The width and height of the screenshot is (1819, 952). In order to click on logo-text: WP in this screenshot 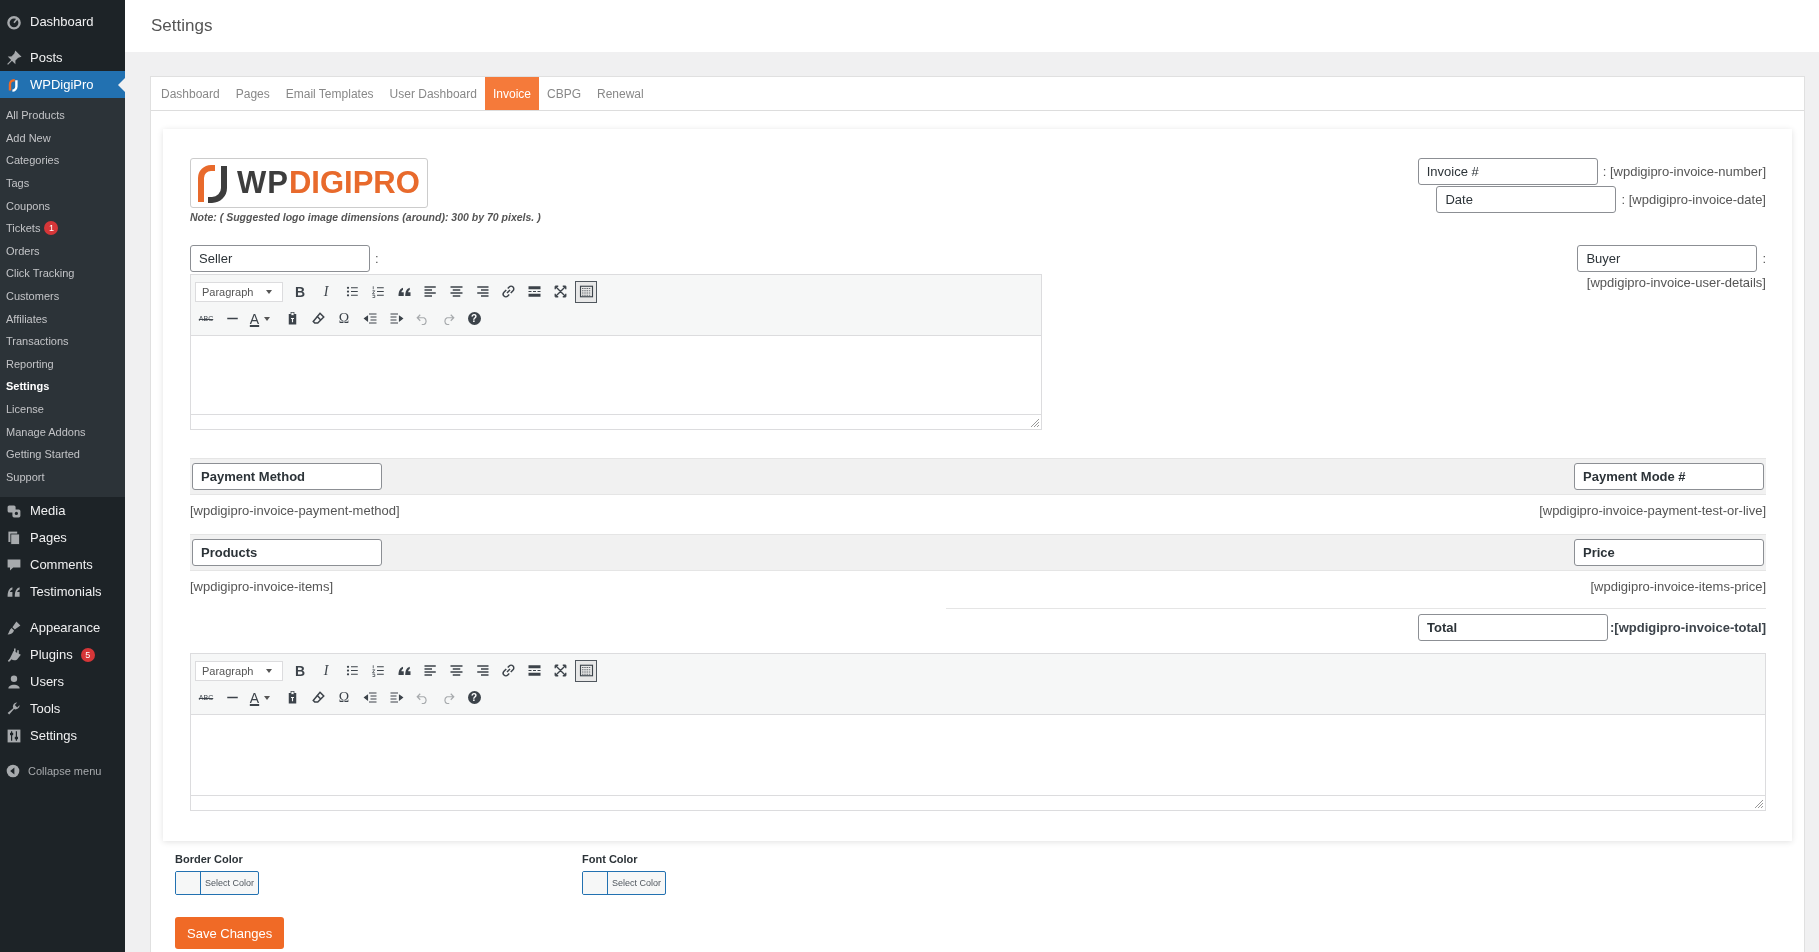, I will do `click(263, 183)`.